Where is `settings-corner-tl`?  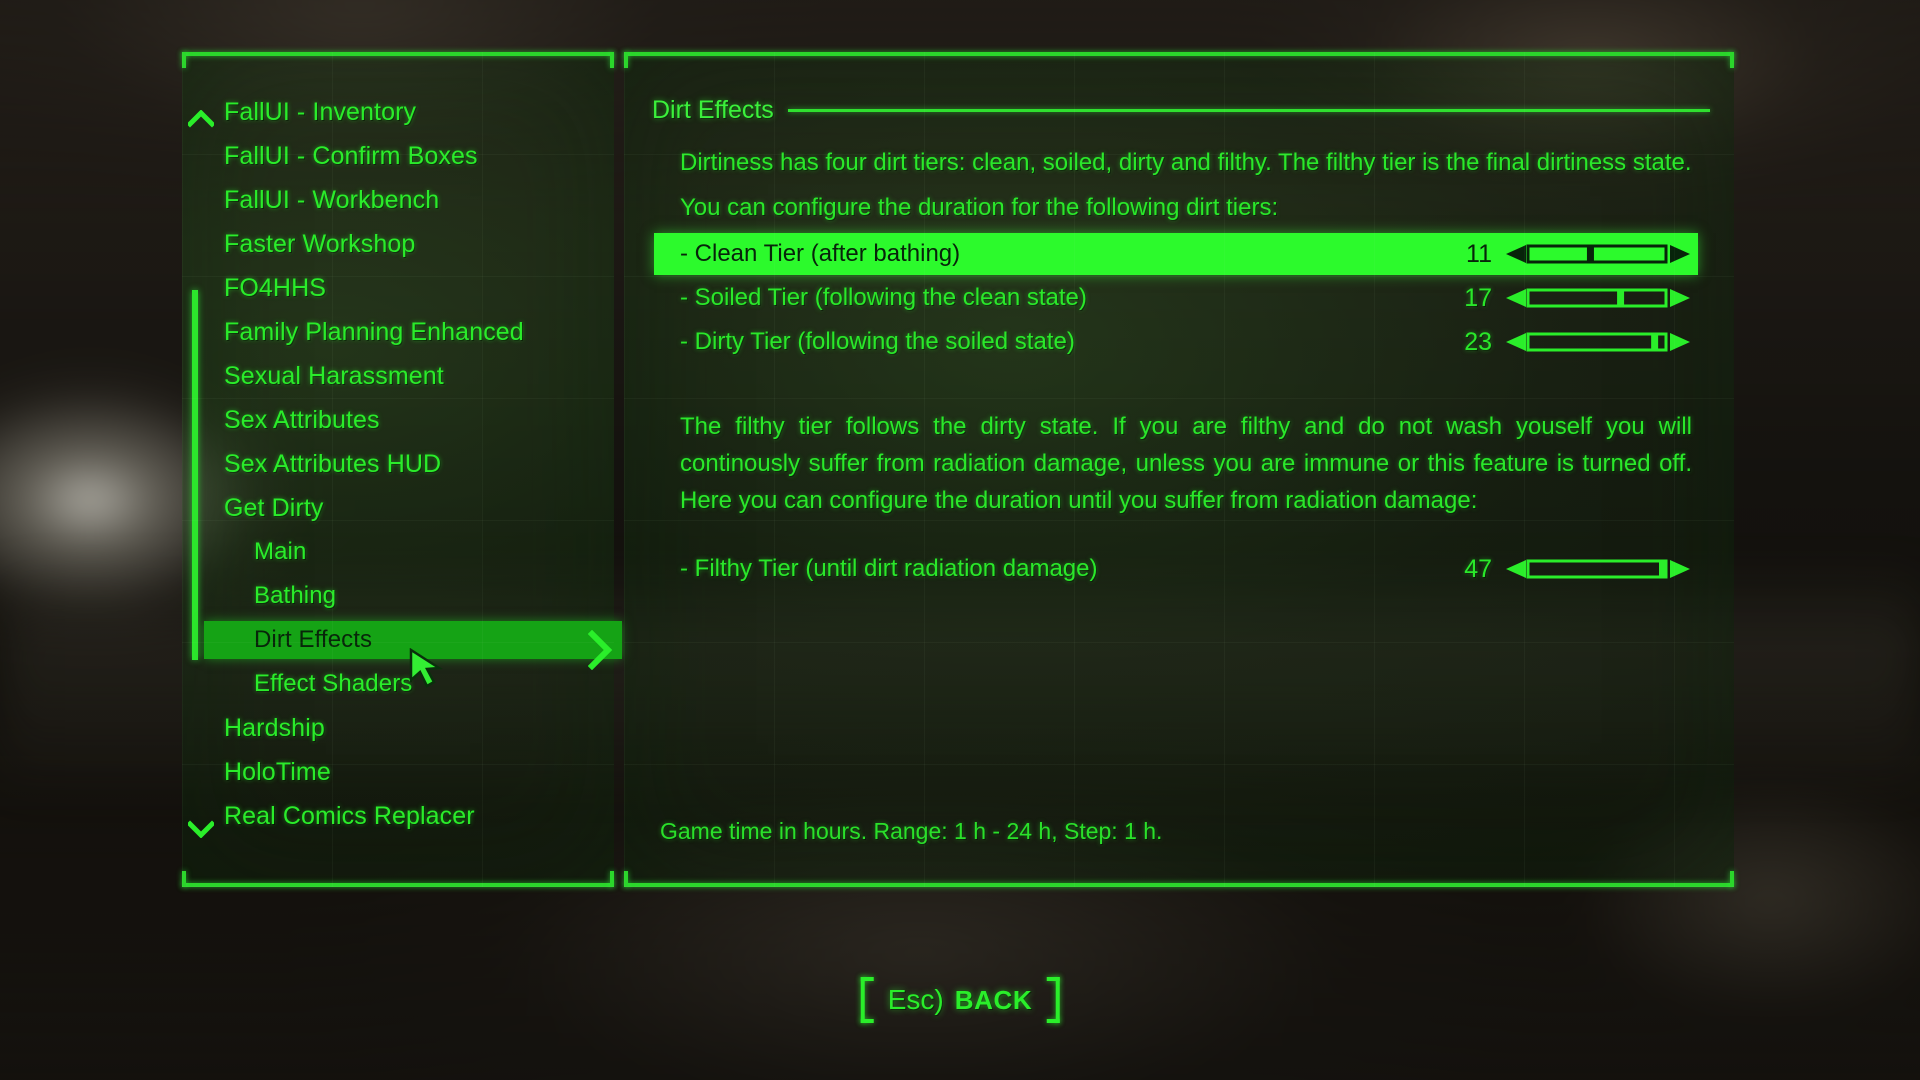 settings-corner-tl is located at coordinates (626, 60).